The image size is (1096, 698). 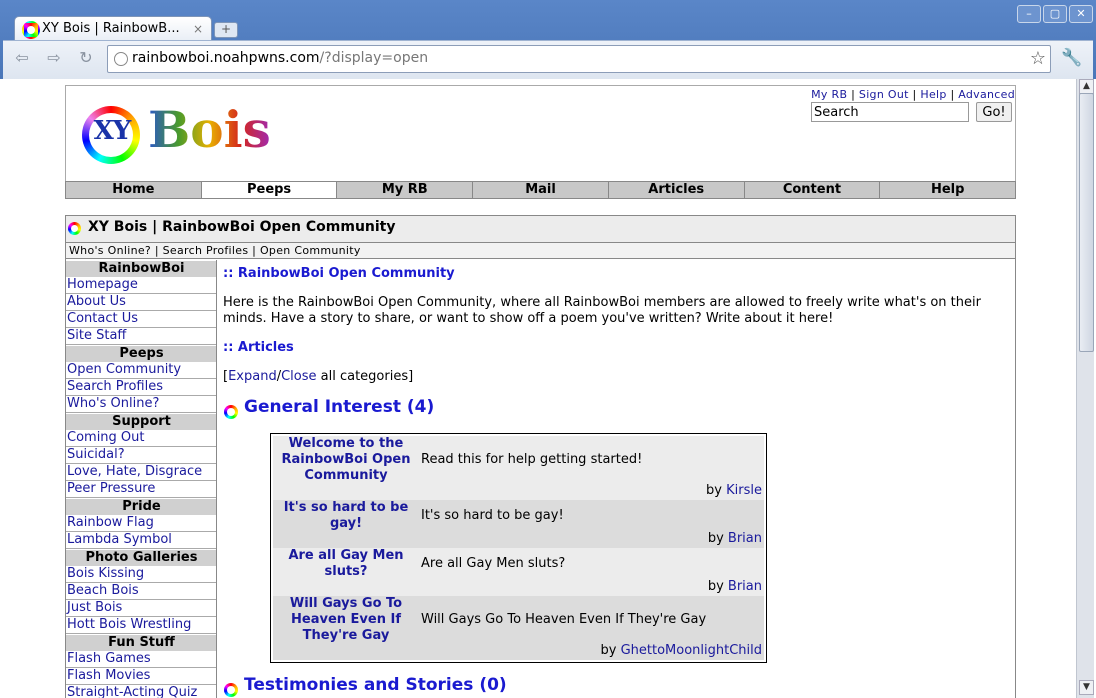 What do you see at coordinates (374, 58) in the screenshot?
I see `url-path: /?display=open` at bounding box center [374, 58].